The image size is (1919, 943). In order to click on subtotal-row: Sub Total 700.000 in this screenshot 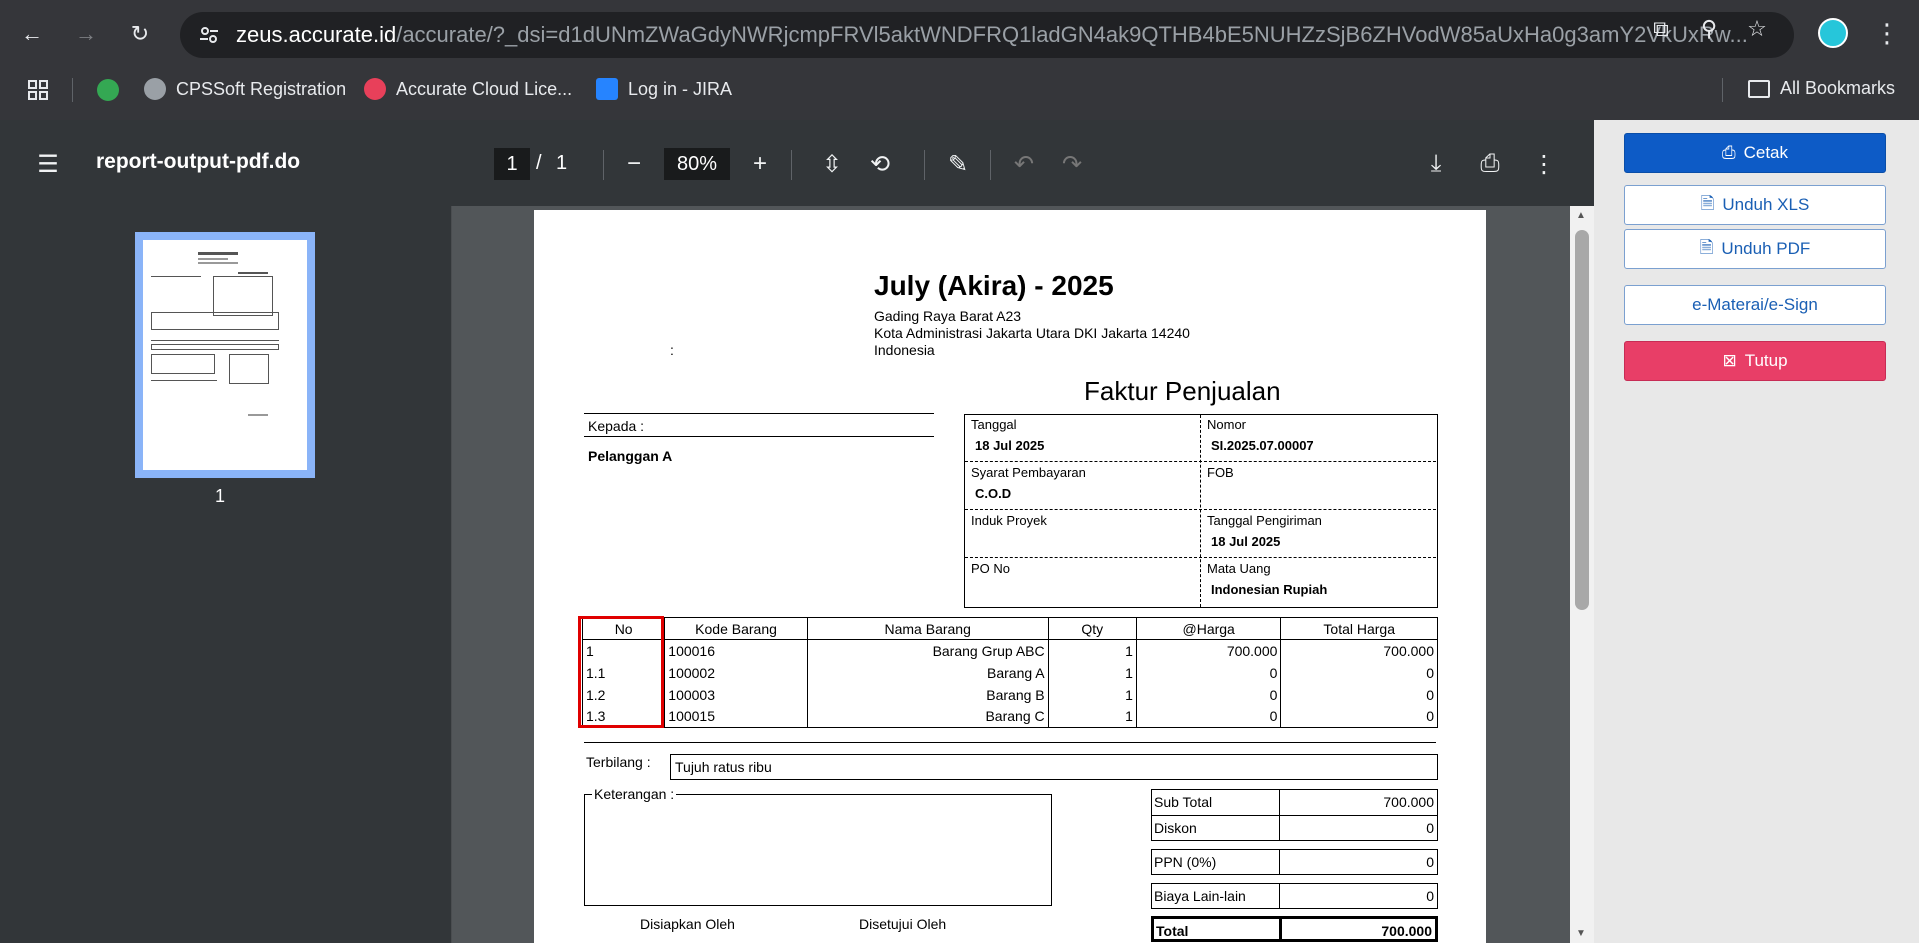, I will do `click(1294, 802)`.